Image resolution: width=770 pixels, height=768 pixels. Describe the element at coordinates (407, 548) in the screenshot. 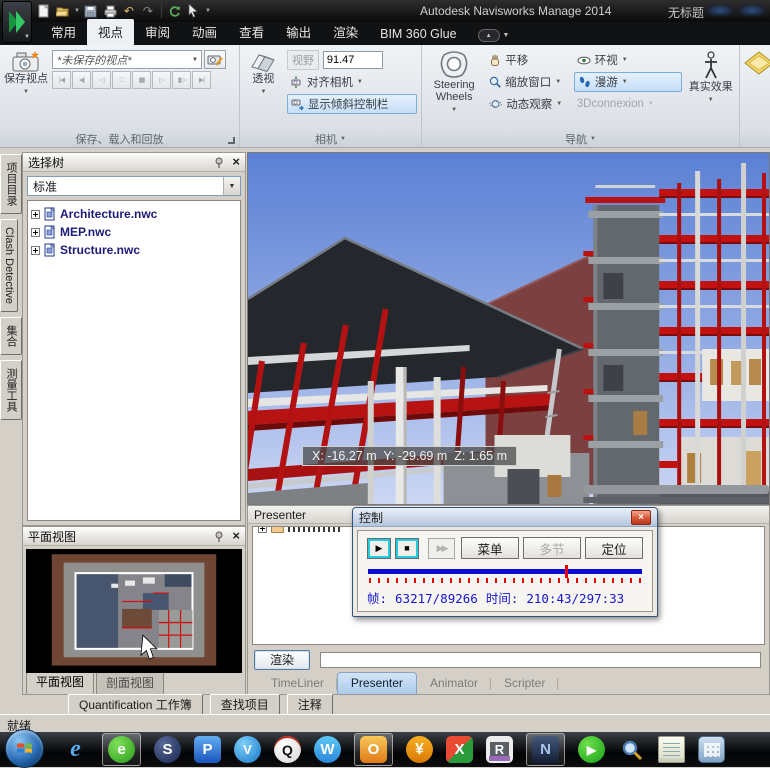

I see `control-stop-button: ■` at that location.